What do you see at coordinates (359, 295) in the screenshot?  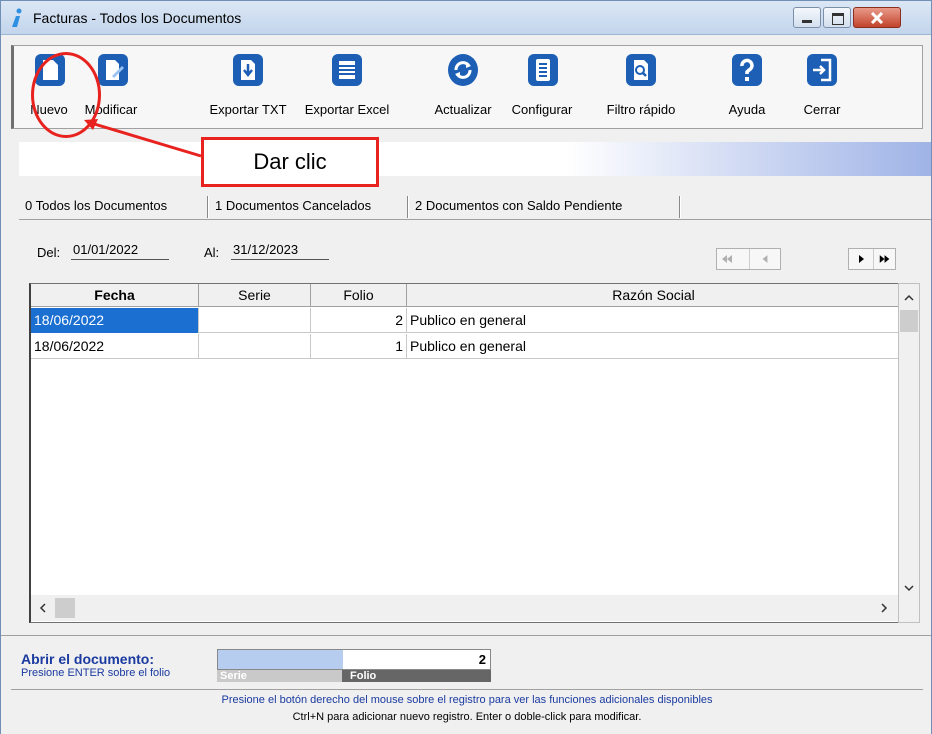 I see `col-folio: Folio` at bounding box center [359, 295].